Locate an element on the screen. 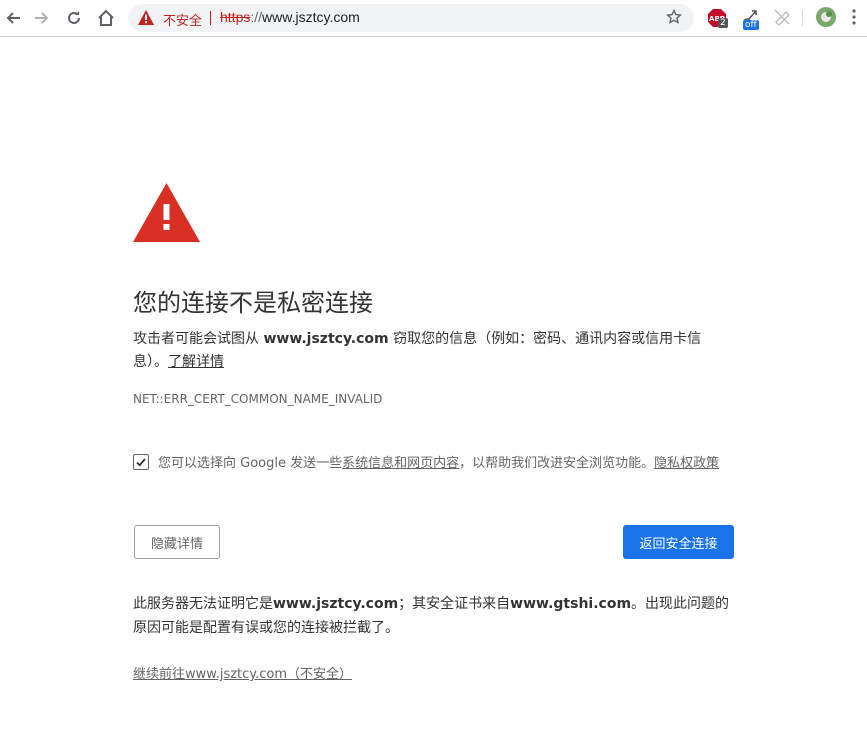  details-text-pre: 此服务器无法证明它是 is located at coordinates (203, 604).